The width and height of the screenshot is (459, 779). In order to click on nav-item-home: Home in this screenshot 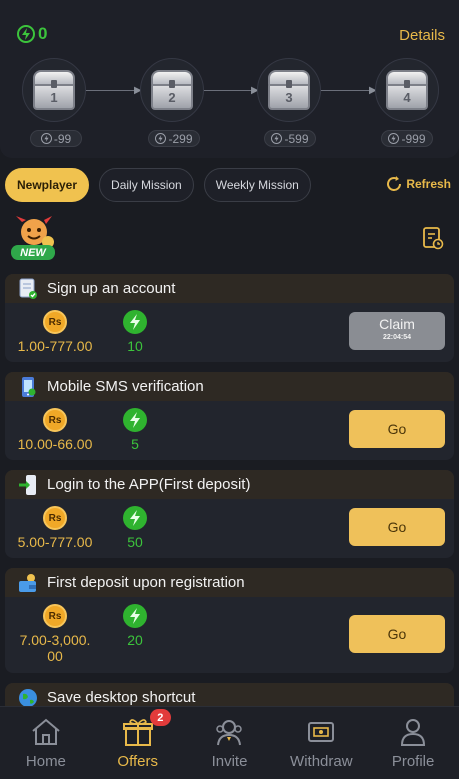, I will do `click(46, 743)`.